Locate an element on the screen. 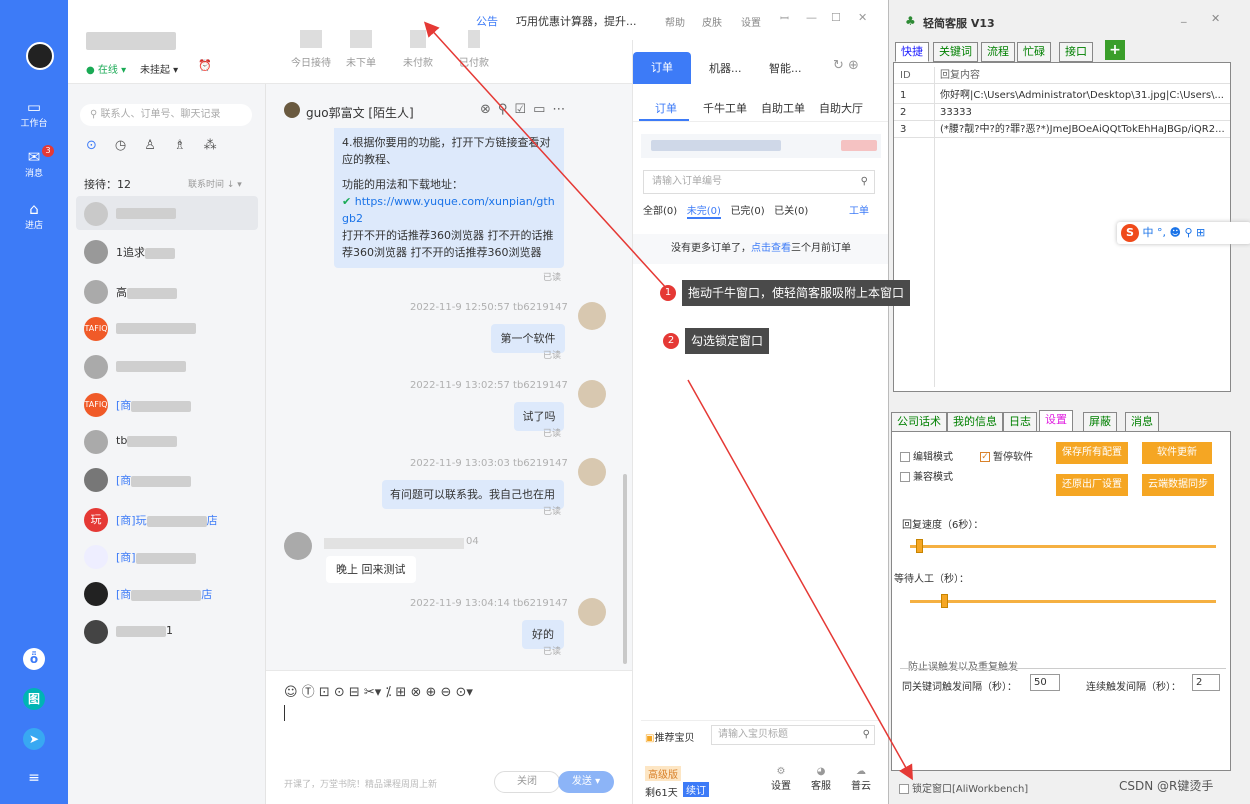  person-icon: ♙ is located at coordinates (159, 145).